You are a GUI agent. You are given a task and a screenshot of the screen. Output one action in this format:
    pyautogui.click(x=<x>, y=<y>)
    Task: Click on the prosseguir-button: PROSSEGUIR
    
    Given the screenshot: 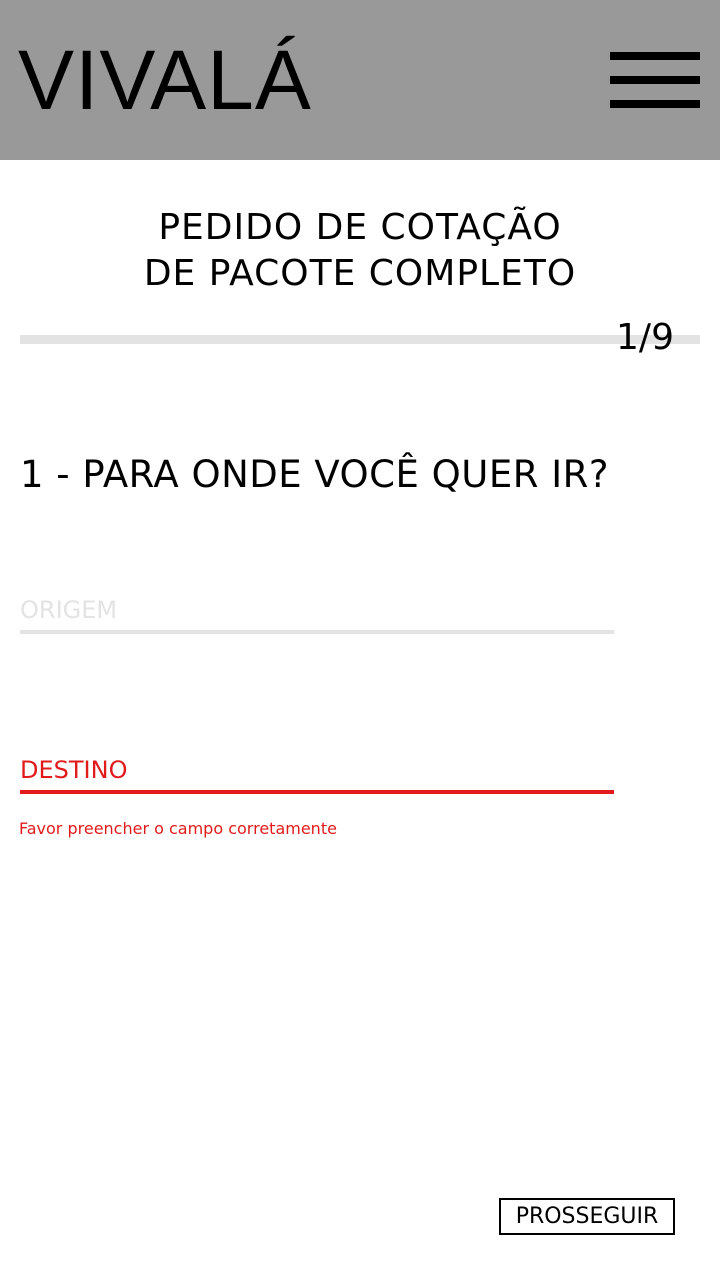 What is the action you would take?
    pyautogui.click(x=587, y=1216)
    